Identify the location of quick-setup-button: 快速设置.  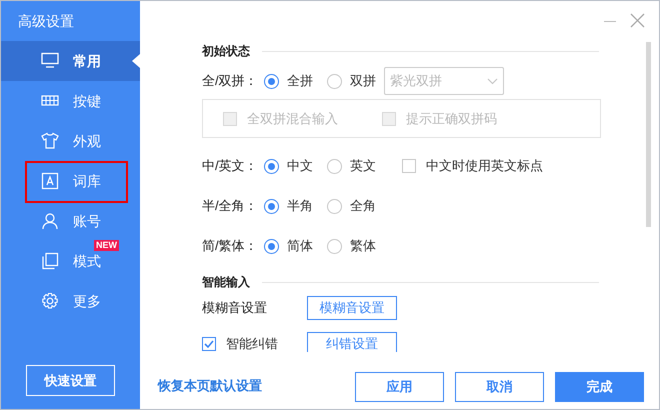
(70, 380).